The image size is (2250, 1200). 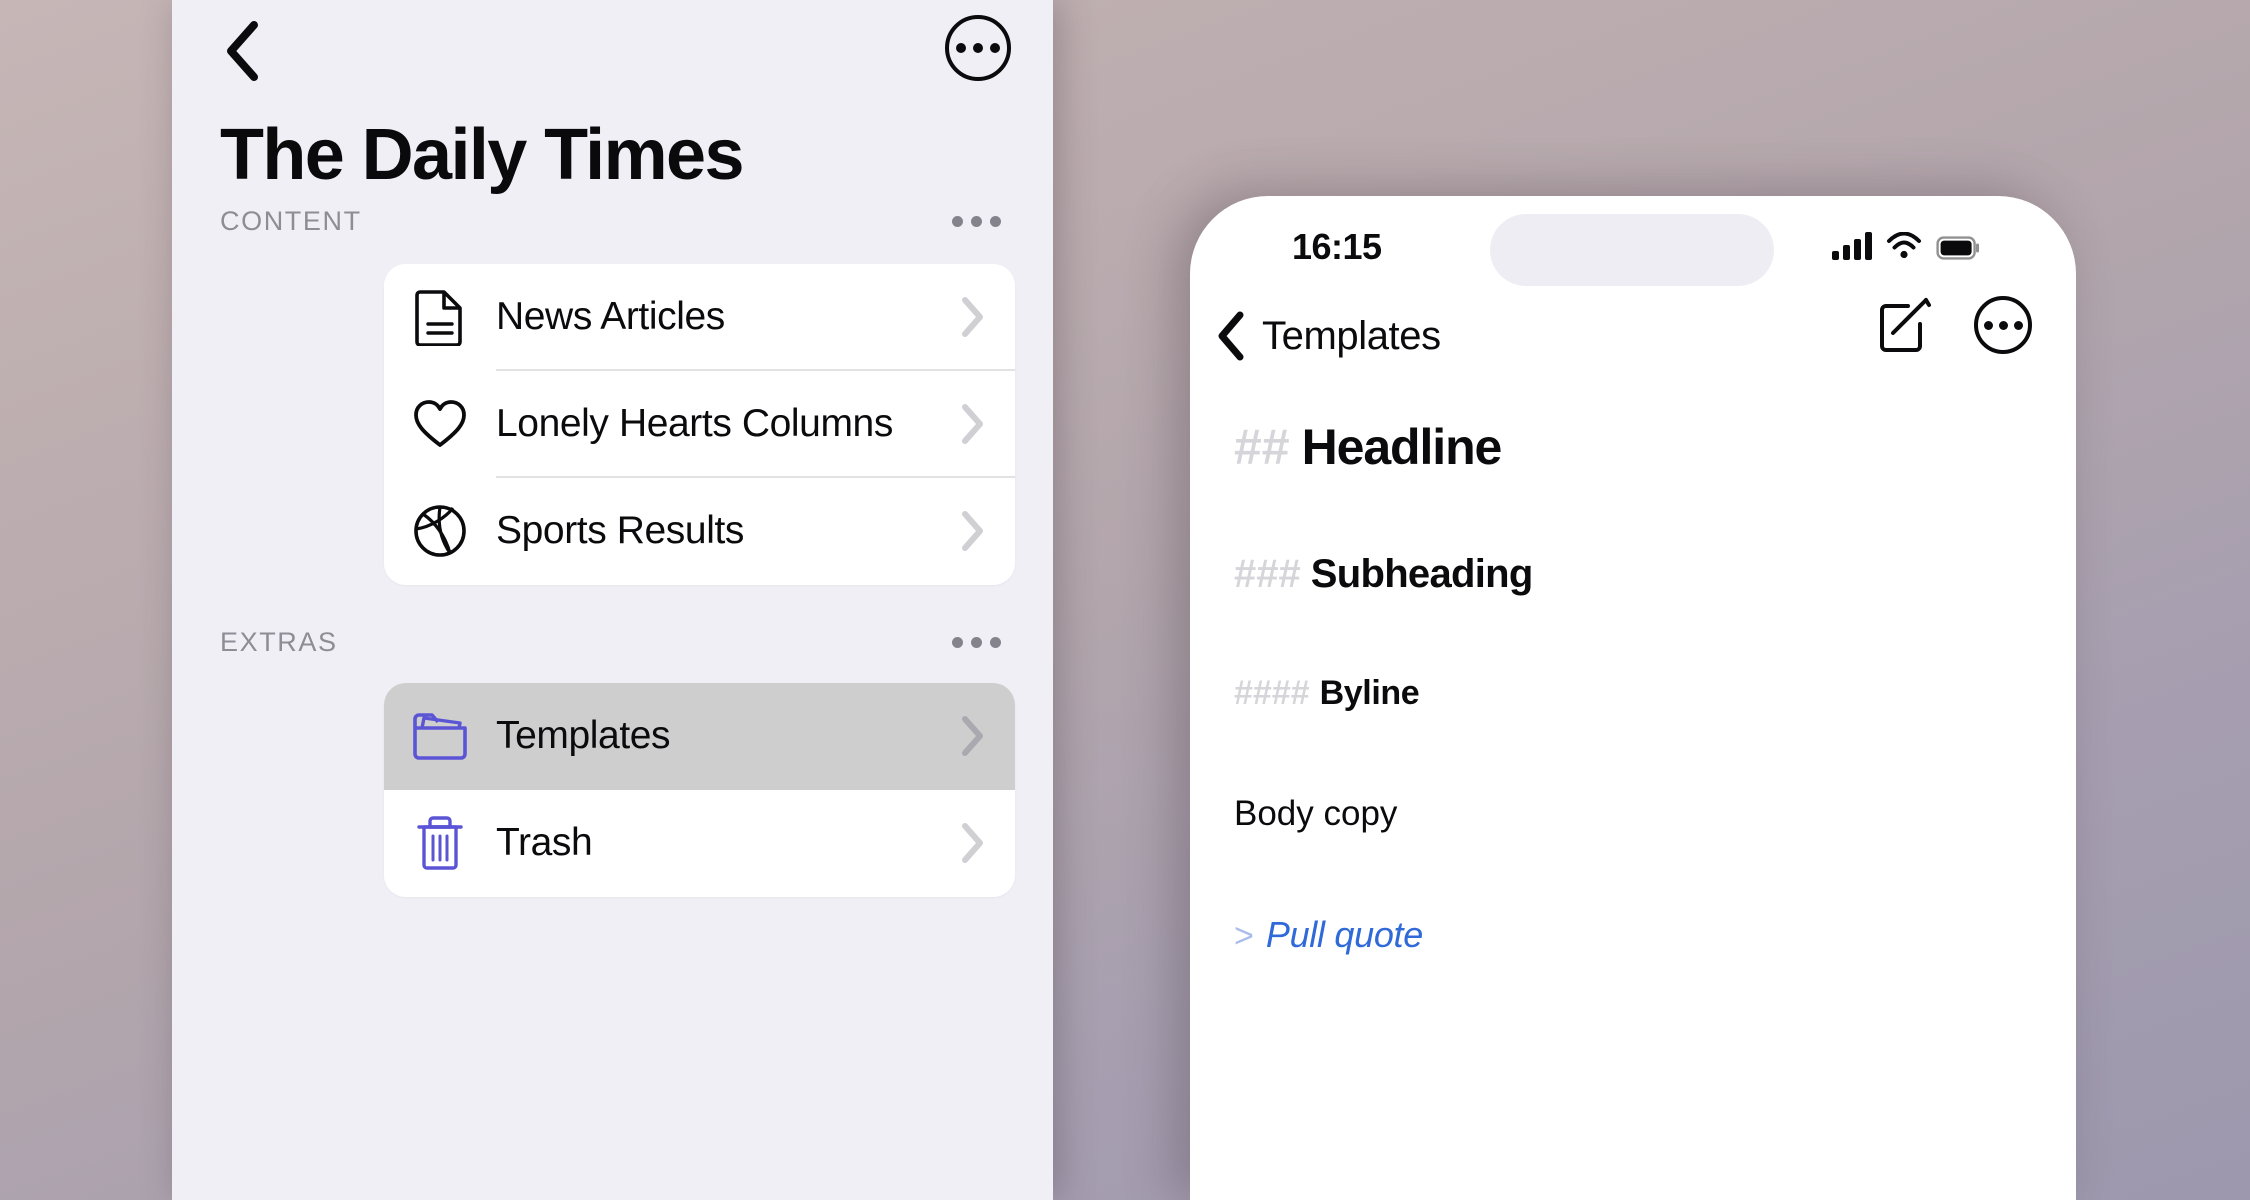 What do you see at coordinates (440, 531) in the screenshot?
I see `basketball-icon` at bounding box center [440, 531].